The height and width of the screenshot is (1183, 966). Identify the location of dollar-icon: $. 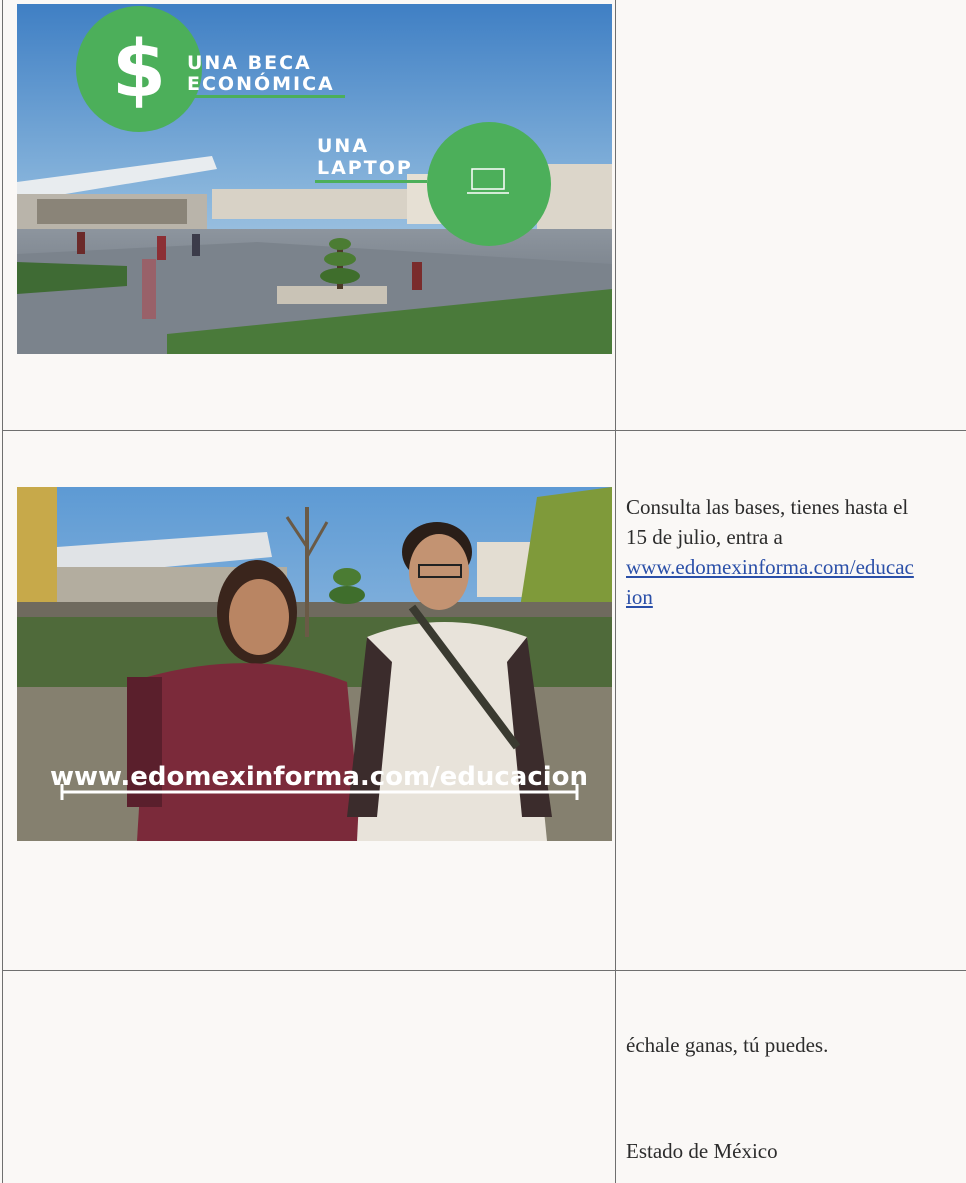
(139, 70).